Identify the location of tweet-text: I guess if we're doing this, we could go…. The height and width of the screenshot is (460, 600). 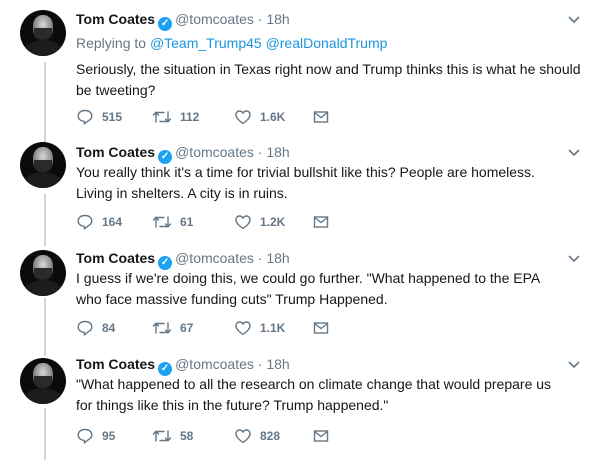
(329, 289).